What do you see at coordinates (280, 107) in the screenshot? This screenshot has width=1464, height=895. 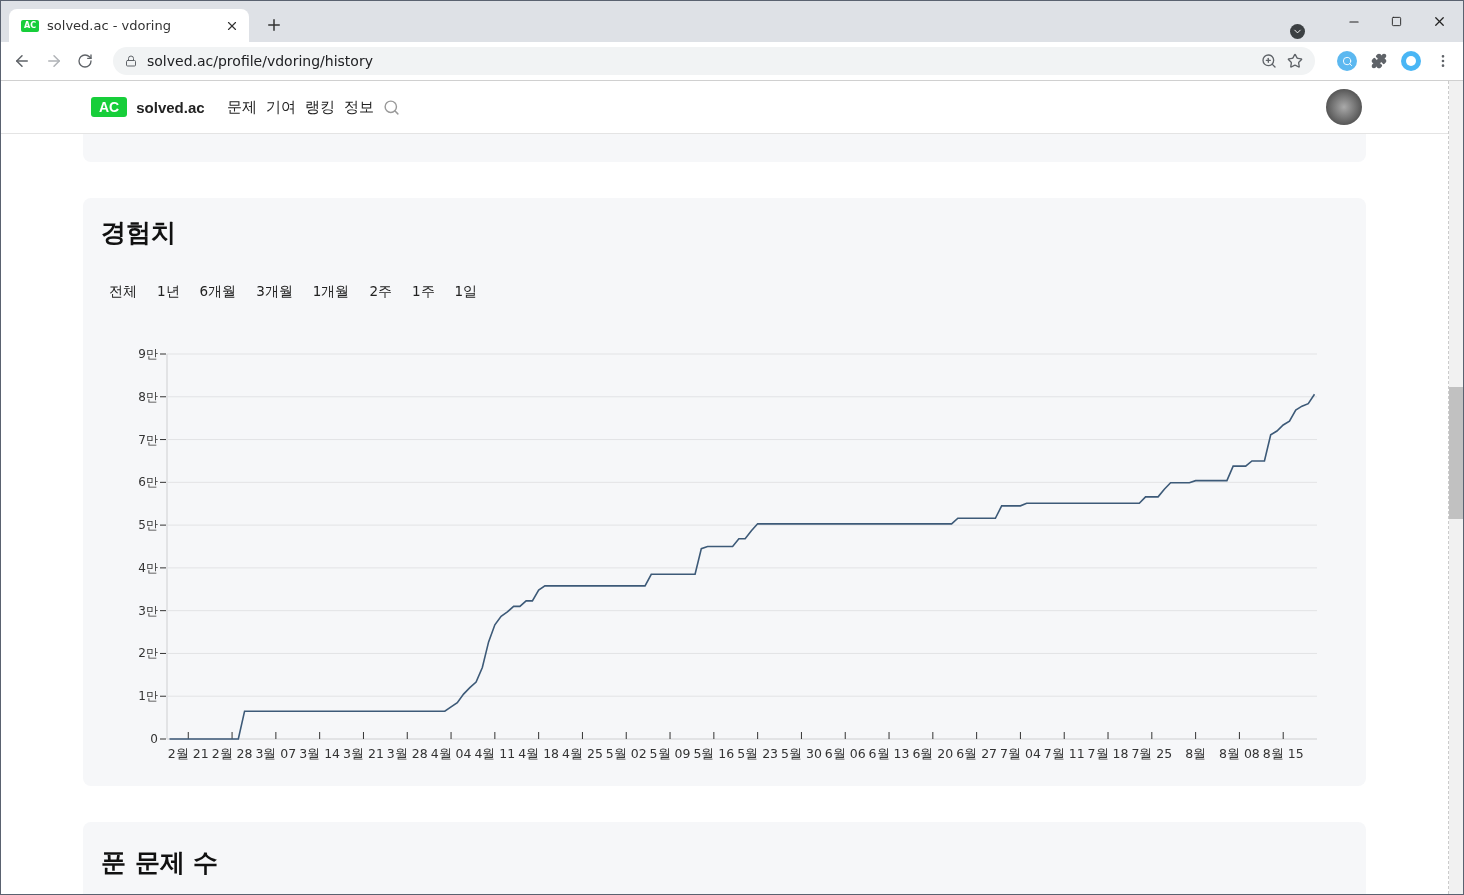 I see `nav-link: 기여` at bounding box center [280, 107].